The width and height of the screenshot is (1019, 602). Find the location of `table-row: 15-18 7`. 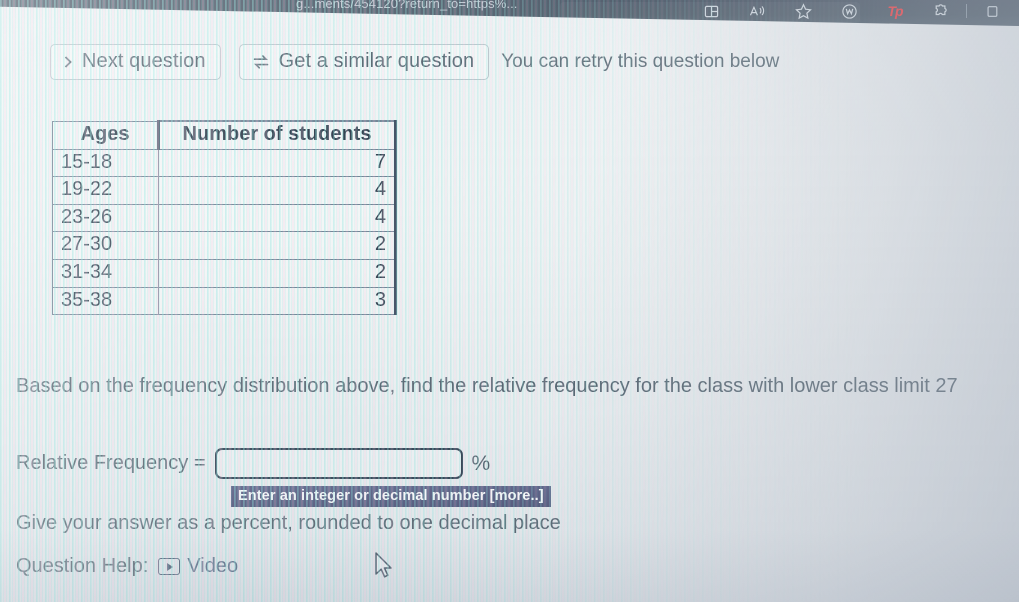

table-row: 15-18 7 is located at coordinates (224, 163).